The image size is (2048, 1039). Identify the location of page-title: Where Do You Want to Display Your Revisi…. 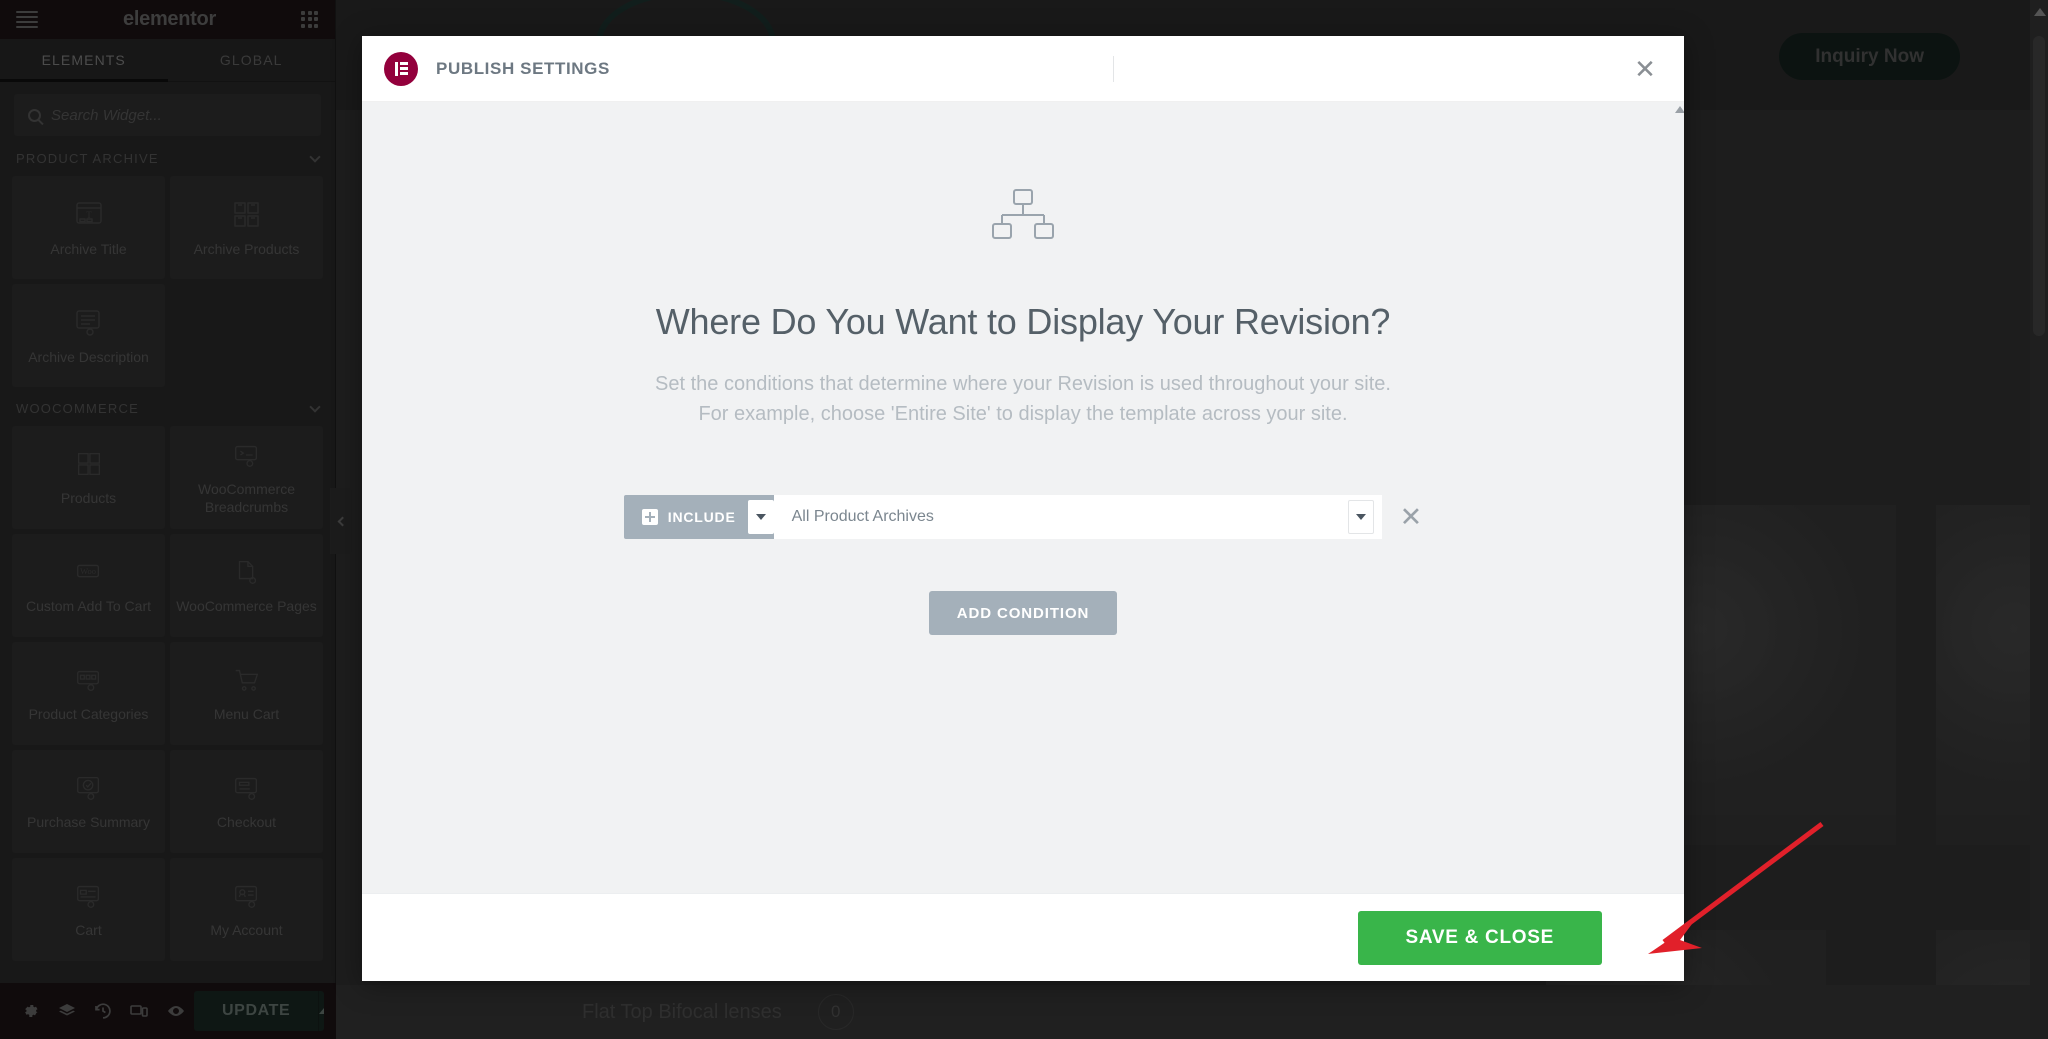
(1023, 321).